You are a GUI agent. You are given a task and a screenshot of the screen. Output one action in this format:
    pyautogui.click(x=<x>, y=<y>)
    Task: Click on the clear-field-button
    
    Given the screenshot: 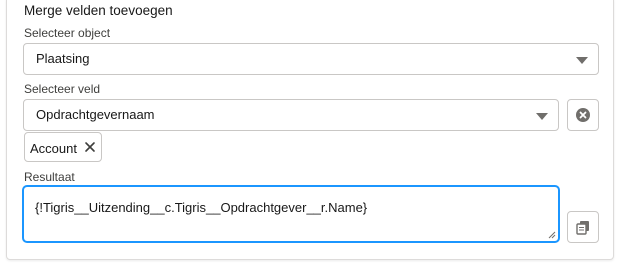 What is the action you would take?
    pyautogui.click(x=583, y=115)
    